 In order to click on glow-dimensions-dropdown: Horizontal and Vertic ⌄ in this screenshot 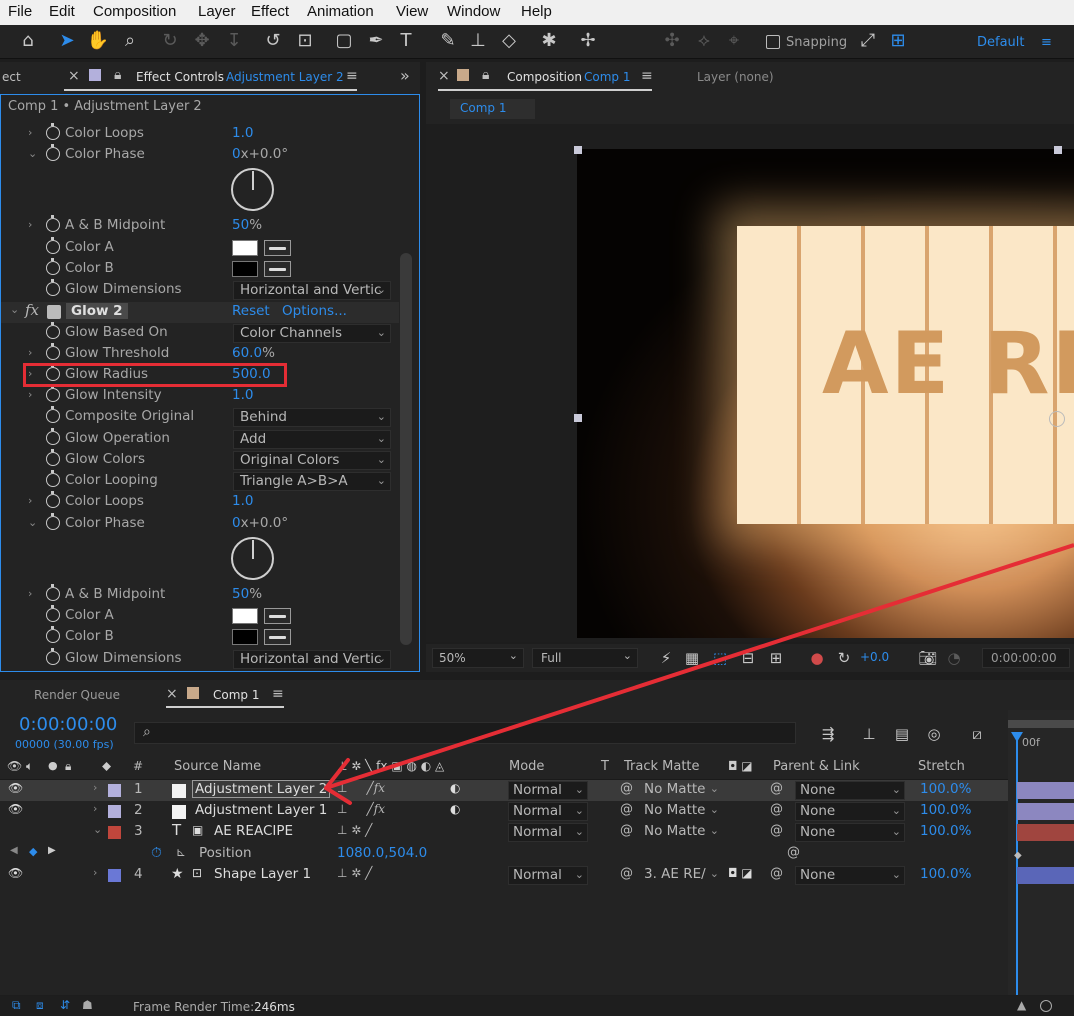, I will do `click(312, 659)`.